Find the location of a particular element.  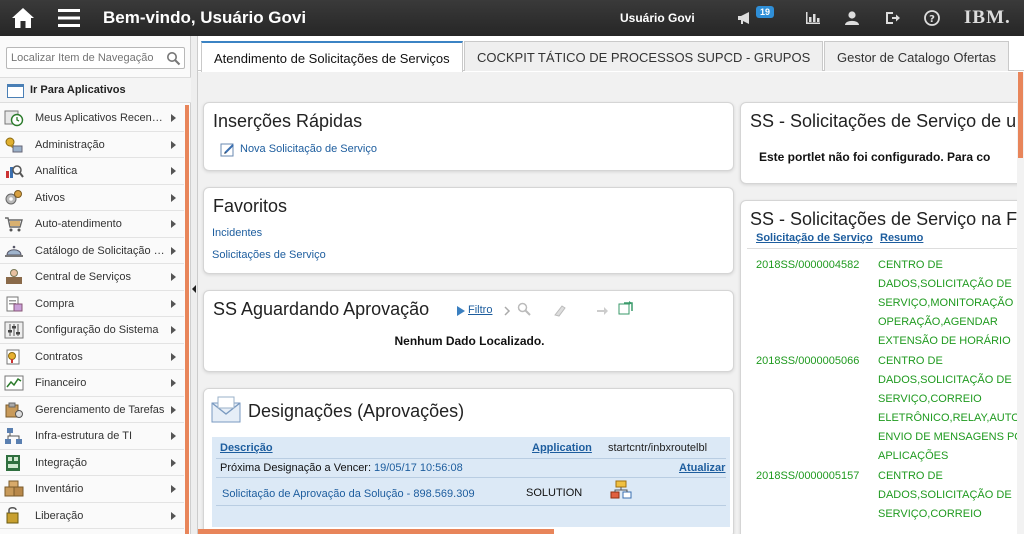

sidebar-item-inventario: Inventário is located at coordinates (92, 489).